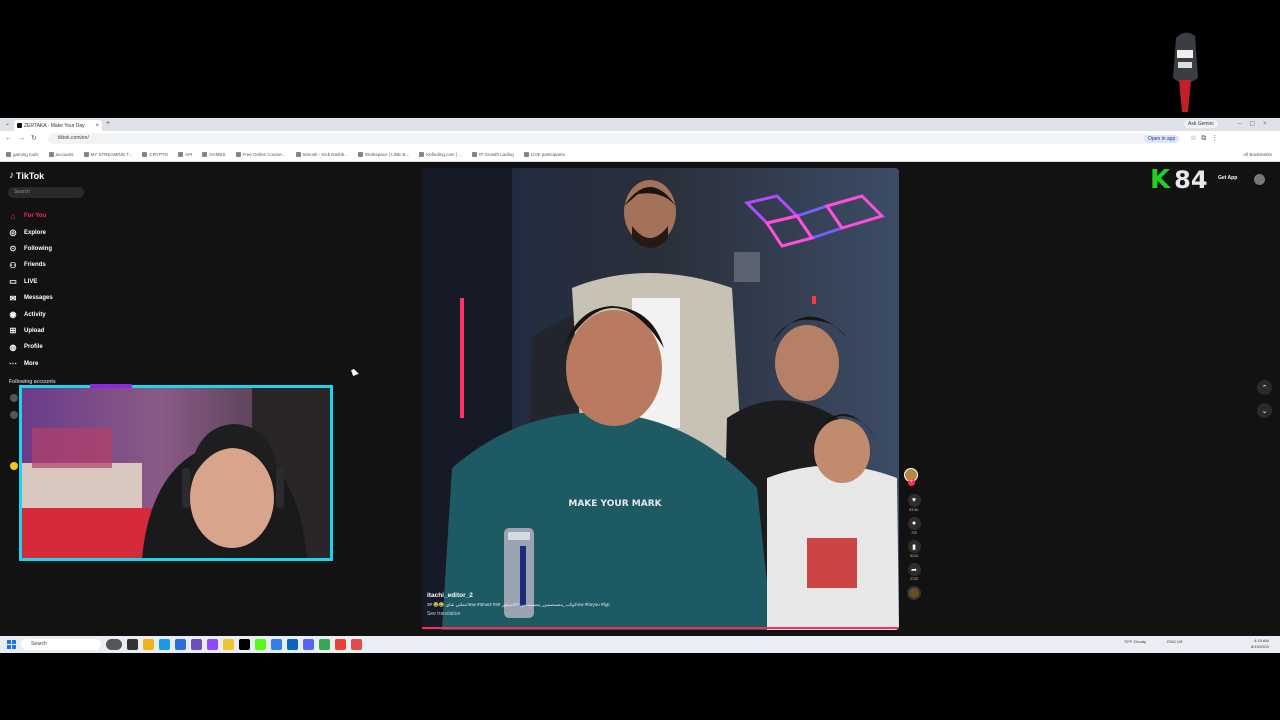  I want to click on sidebar-item-messages: ✉ Messages, so click(30, 298).